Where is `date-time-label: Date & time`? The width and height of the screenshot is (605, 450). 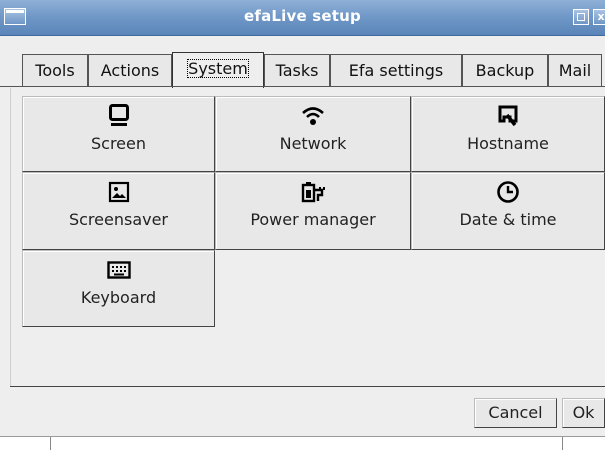 date-time-label: Date & time is located at coordinates (508, 219).